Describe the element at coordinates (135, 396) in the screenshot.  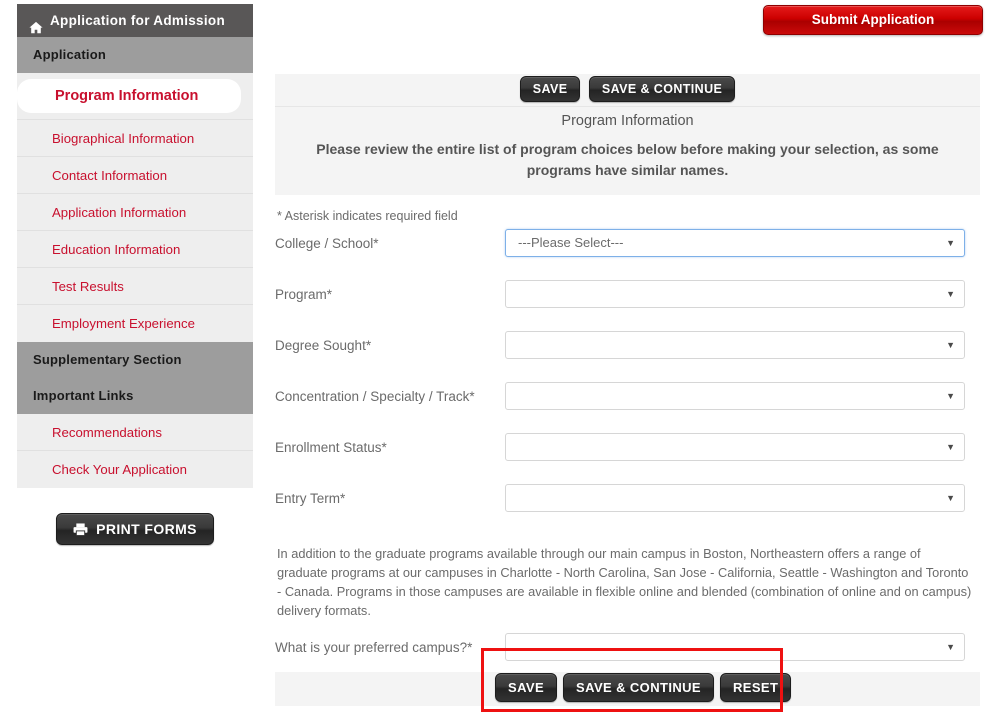
I see `sidebar-section-important-links: Important Links` at that location.